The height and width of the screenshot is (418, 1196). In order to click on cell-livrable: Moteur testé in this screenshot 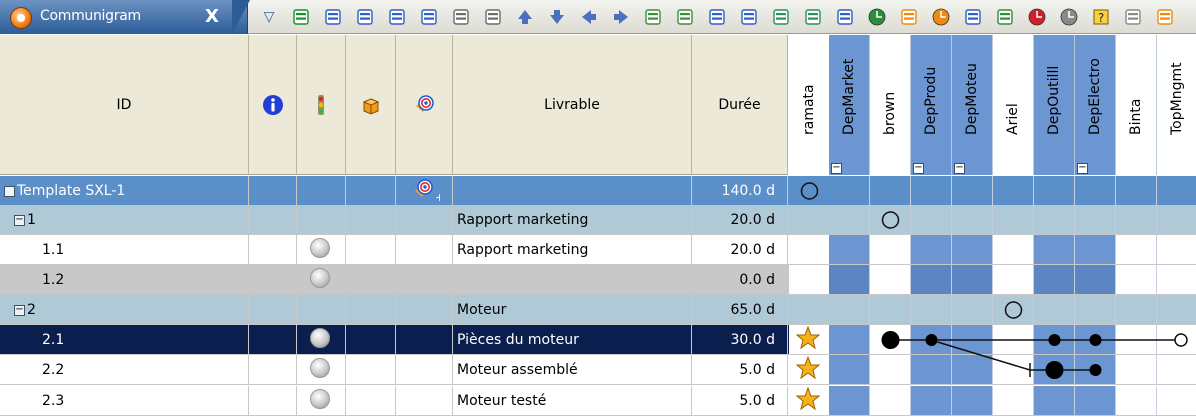, I will do `click(572, 400)`.